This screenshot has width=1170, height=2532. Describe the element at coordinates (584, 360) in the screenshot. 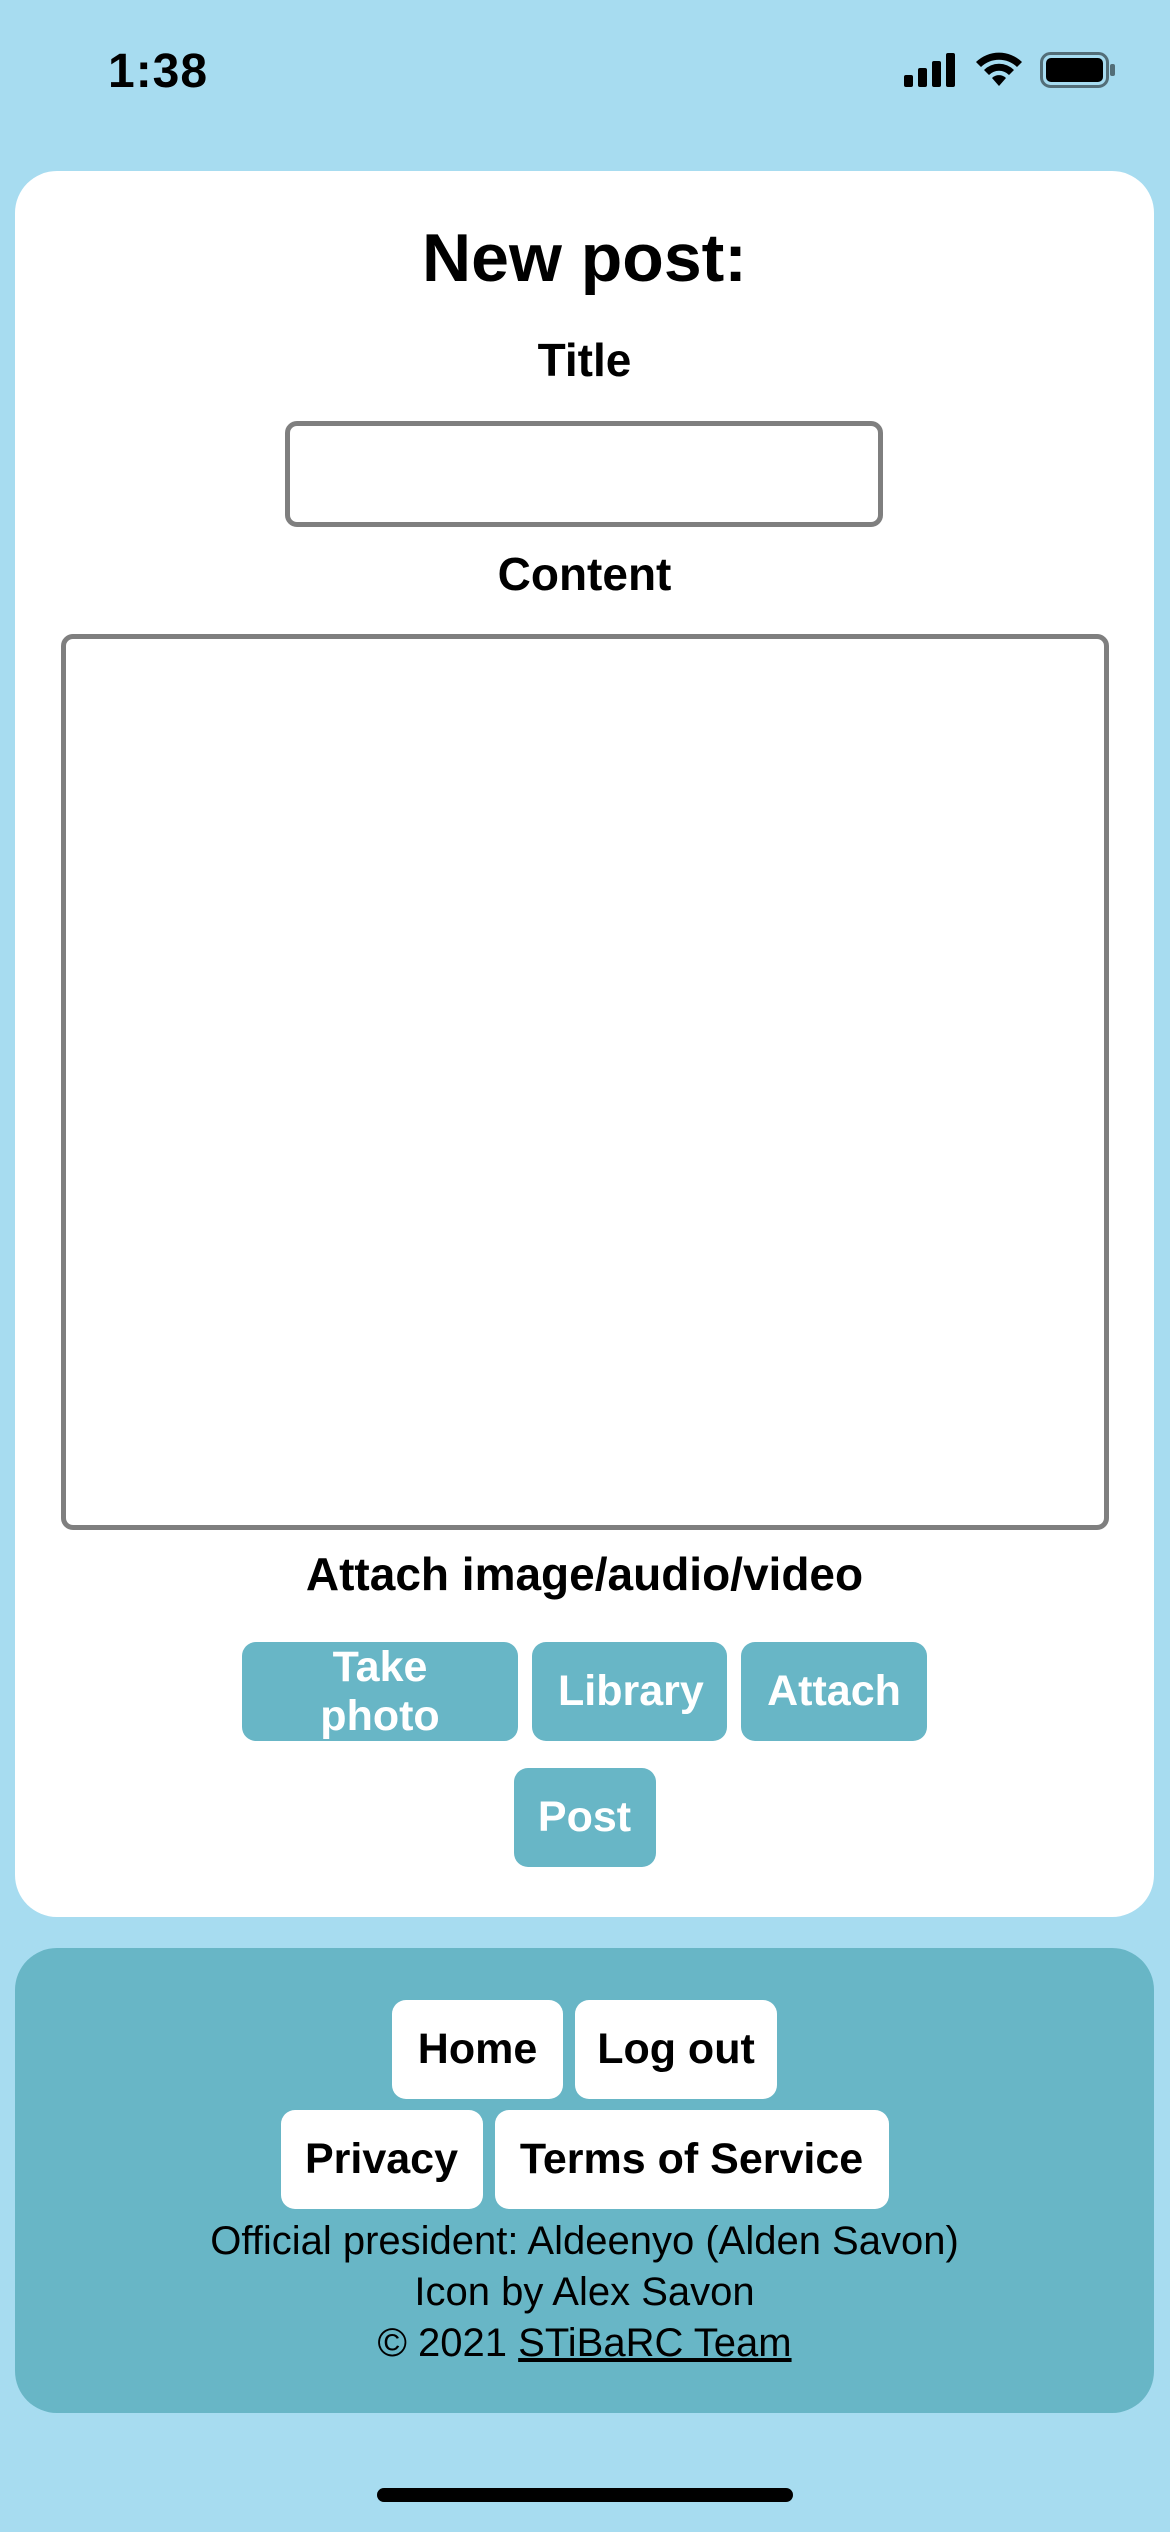

I see `title-label: Title` at that location.